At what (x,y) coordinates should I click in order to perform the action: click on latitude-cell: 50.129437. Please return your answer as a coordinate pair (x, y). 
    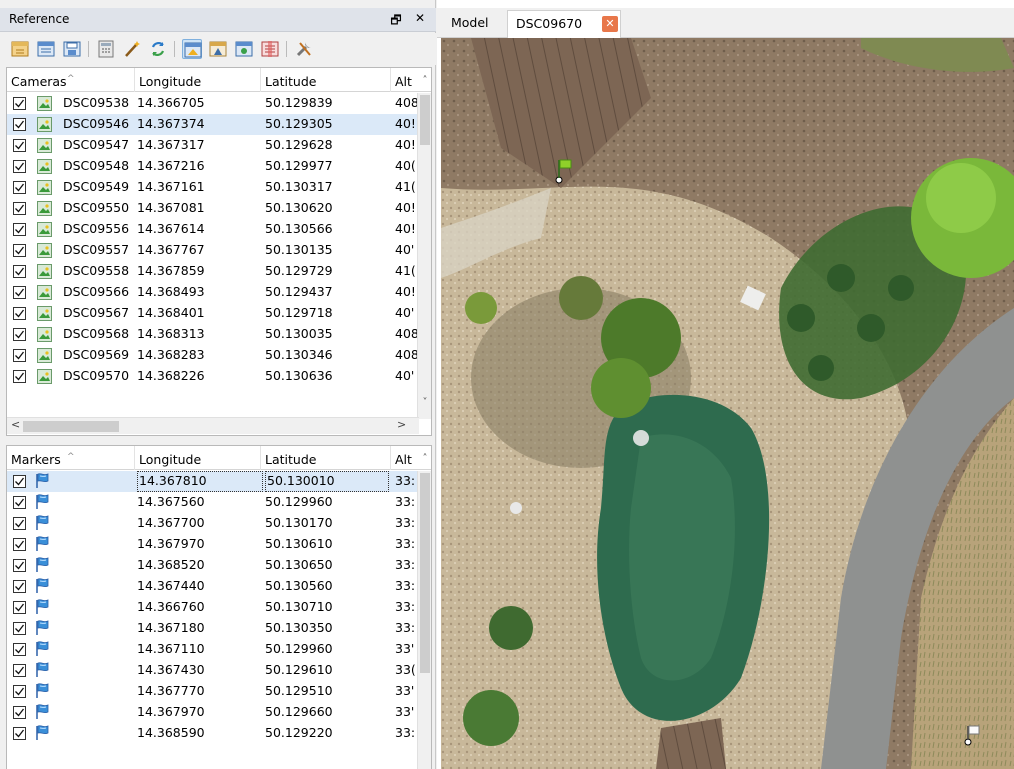
    Looking at the image, I should click on (327, 292).